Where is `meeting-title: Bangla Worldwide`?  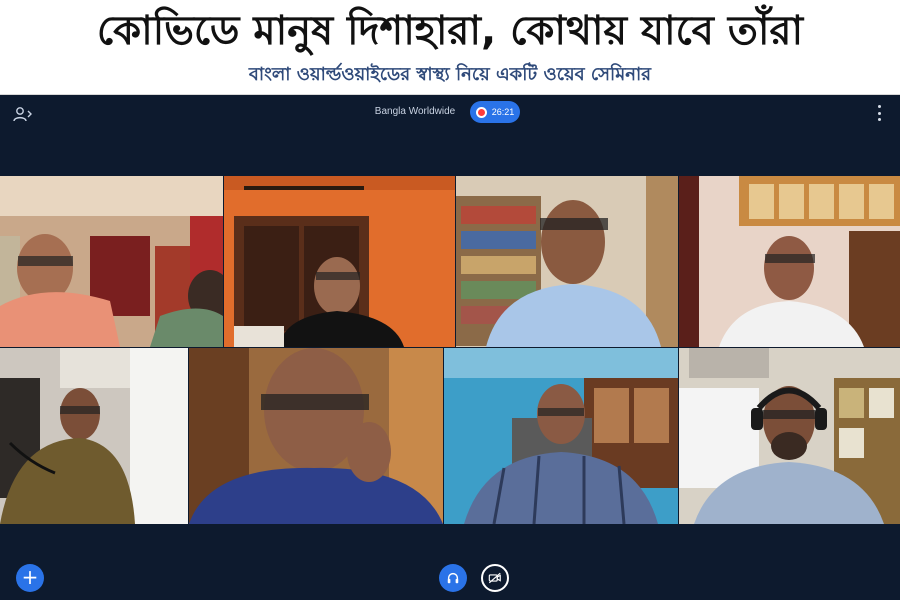 meeting-title: Bangla Worldwide is located at coordinates (415, 111).